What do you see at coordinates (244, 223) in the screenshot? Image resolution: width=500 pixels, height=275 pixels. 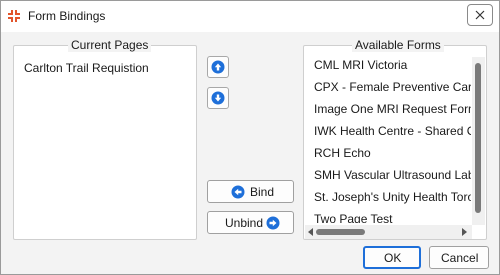 I see `unbind-label: Unbind` at bounding box center [244, 223].